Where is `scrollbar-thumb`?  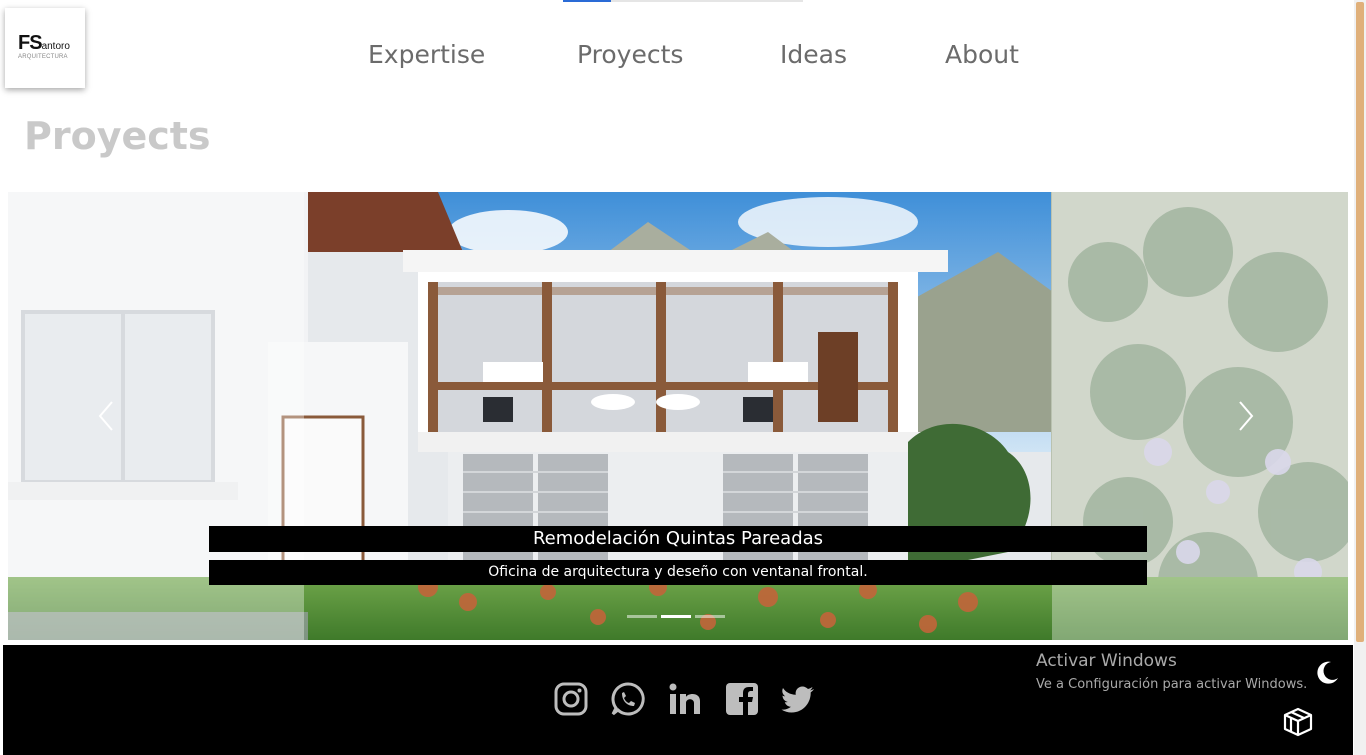 scrollbar-thumb is located at coordinates (1360, 322).